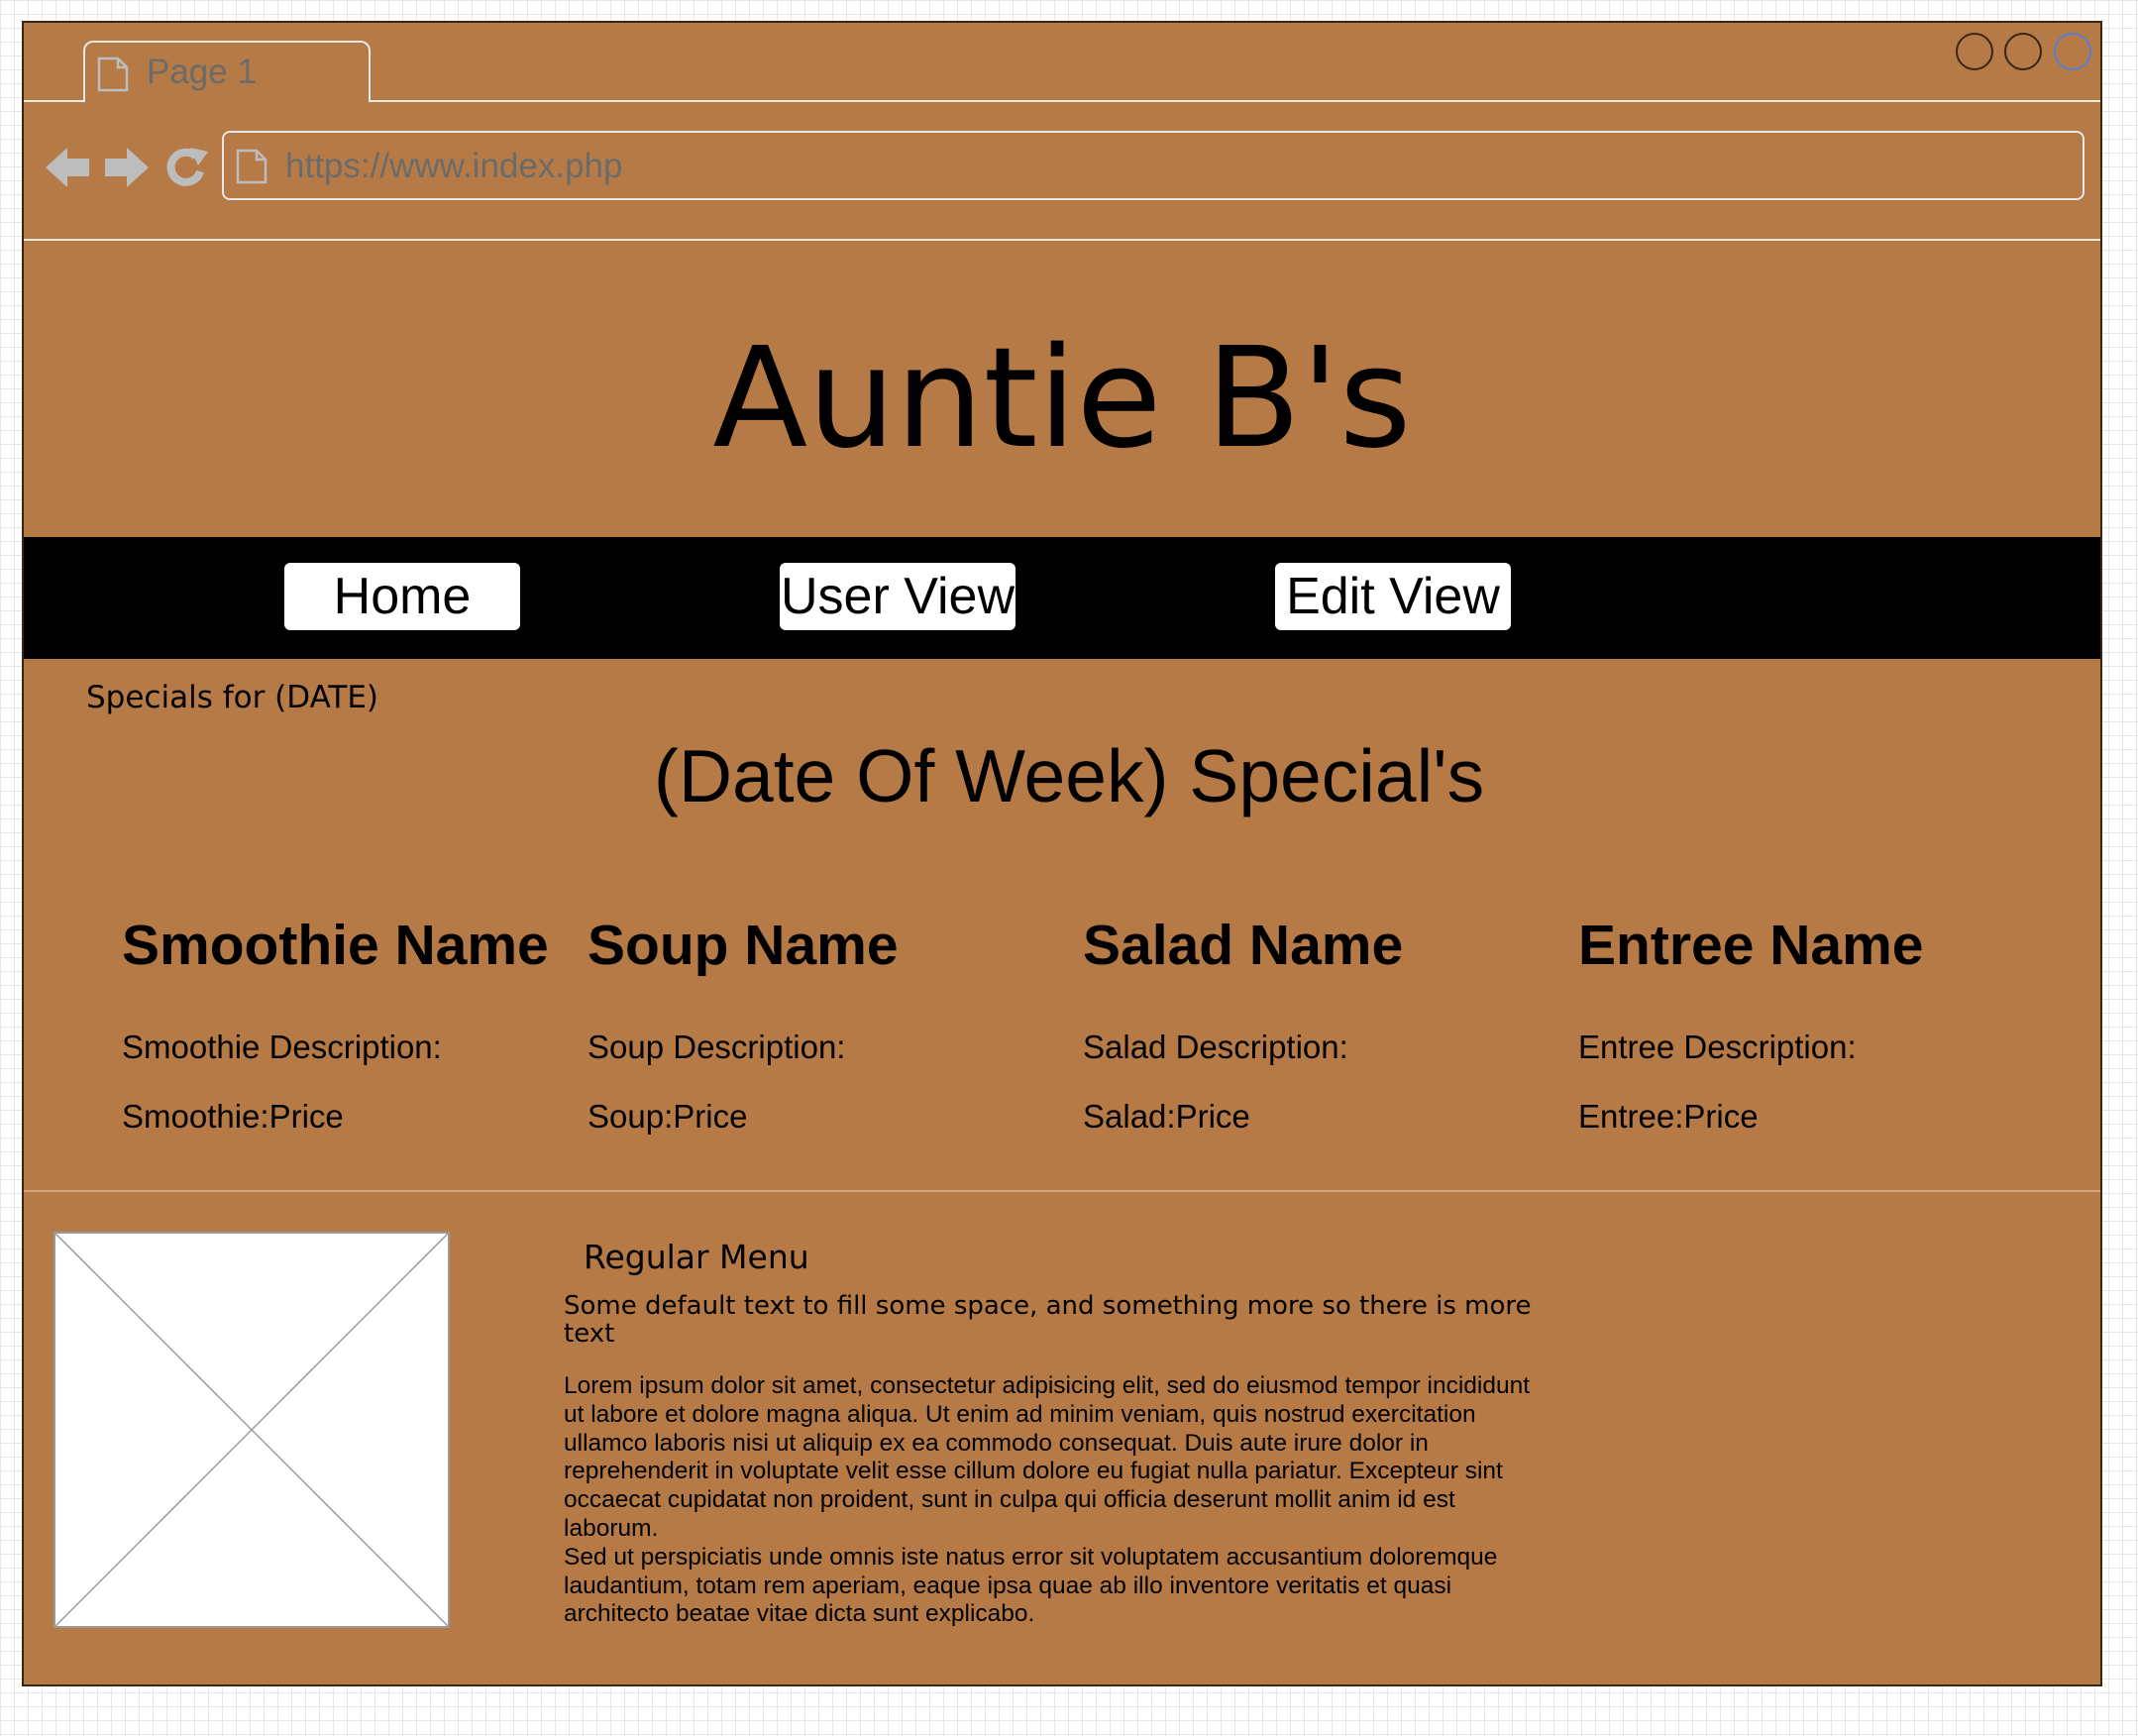  What do you see at coordinates (1717, 1047) in the screenshot?
I see `special-item-description: Entree Description:` at bounding box center [1717, 1047].